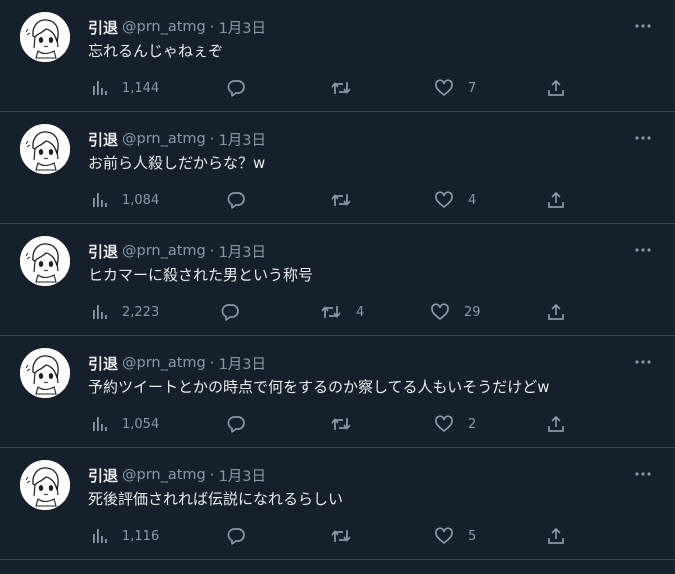 The width and height of the screenshot is (675, 574). I want to click on views-button: 1,084, so click(124, 200).